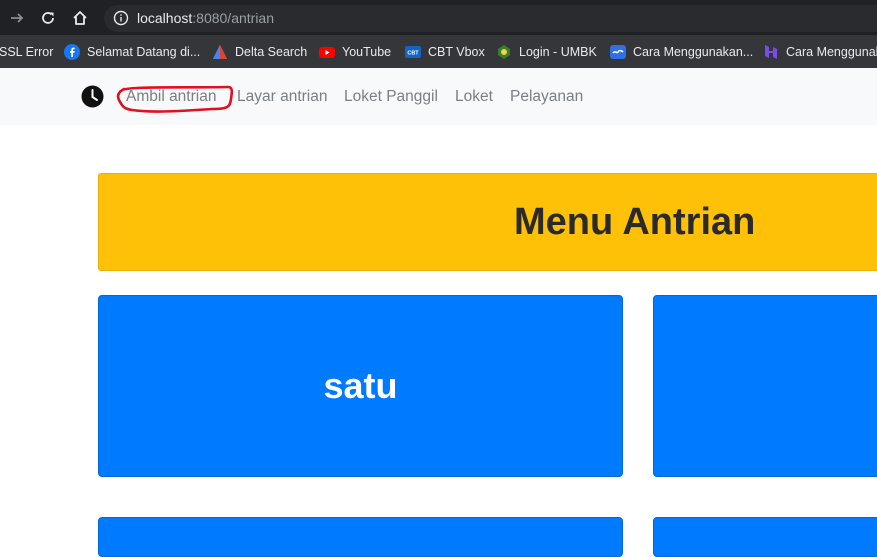 The image size is (877, 557). I want to click on bookmark-label: Login - UMBK, so click(558, 51).